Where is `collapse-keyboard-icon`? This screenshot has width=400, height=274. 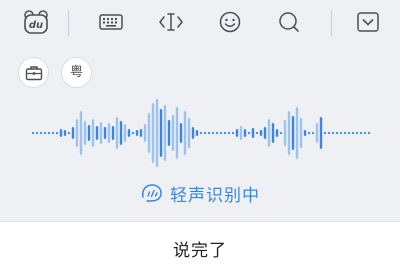
collapse-keyboard-icon is located at coordinates (368, 22).